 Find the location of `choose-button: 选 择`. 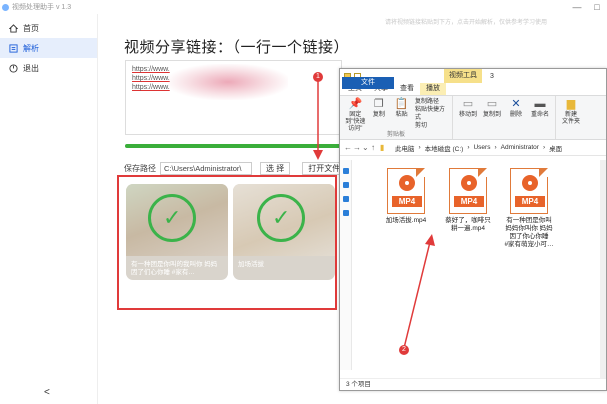

choose-button: 选 择 is located at coordinates (275, 168).